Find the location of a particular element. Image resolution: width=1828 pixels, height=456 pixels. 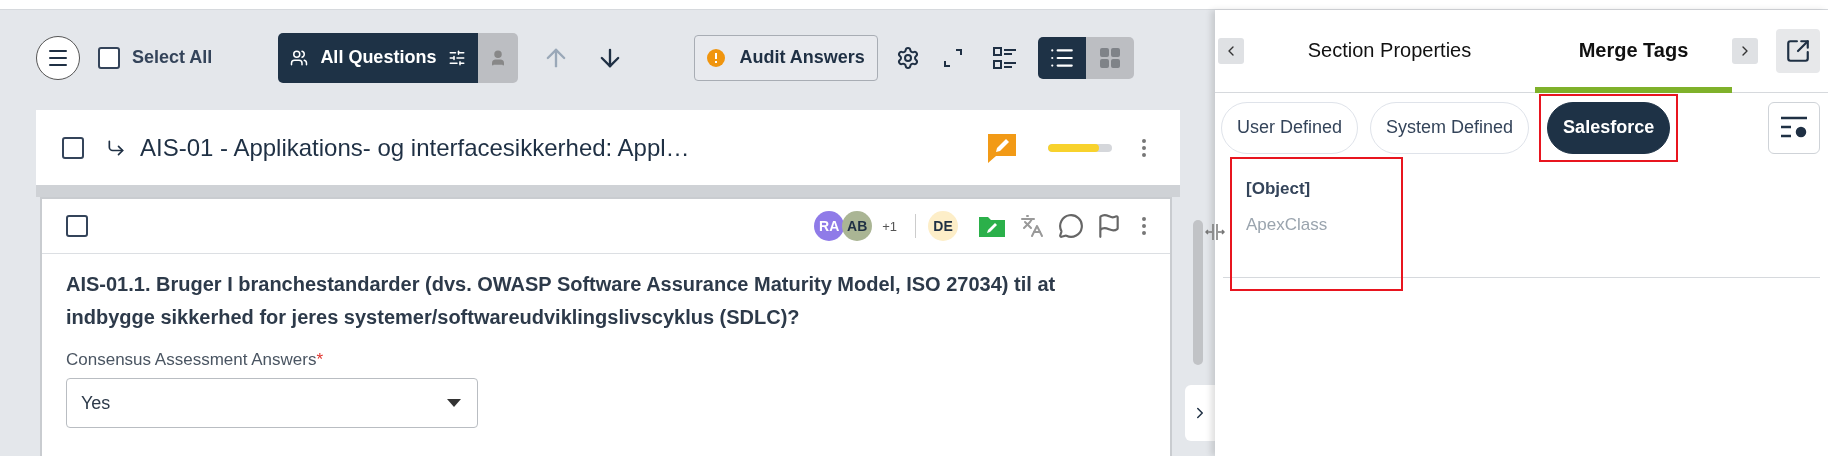

translate-icon is located at coordinates (1032, 226).